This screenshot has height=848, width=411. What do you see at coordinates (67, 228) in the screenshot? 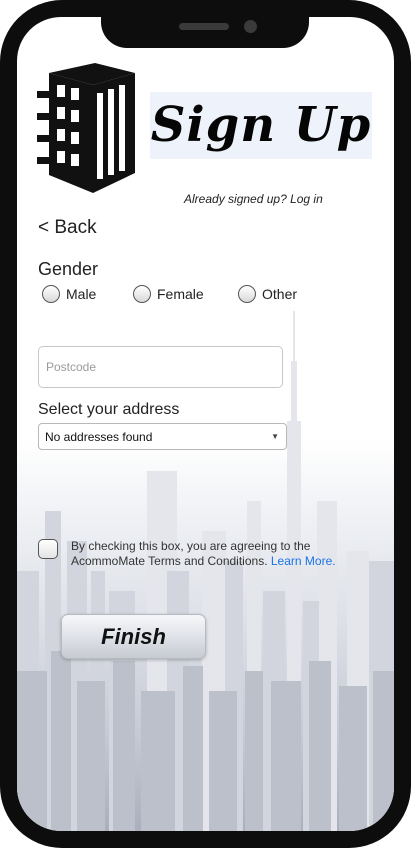
I see `back-button: < Back` at bounding box center [67, 228].